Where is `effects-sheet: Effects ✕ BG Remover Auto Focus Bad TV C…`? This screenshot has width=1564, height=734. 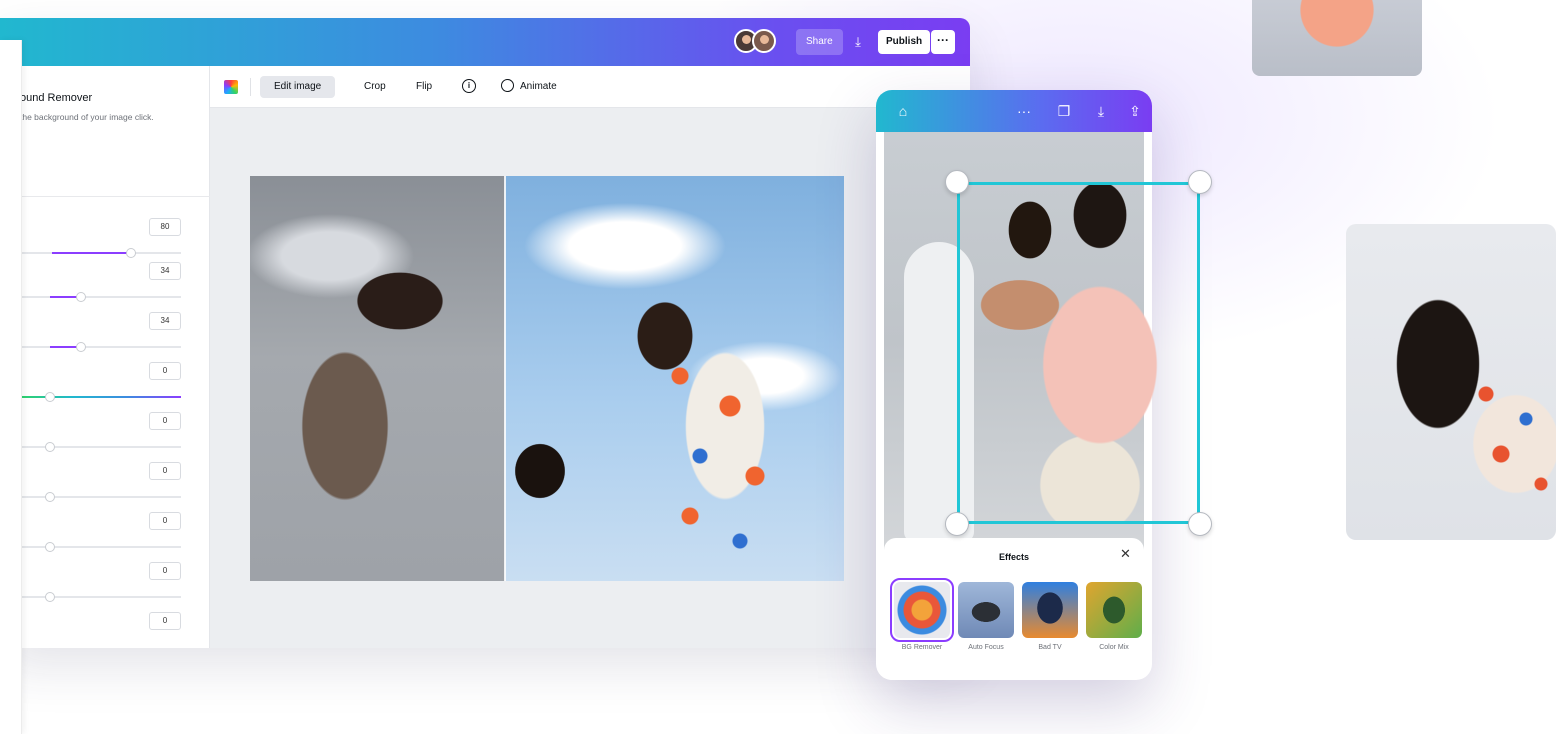
effects-sheet: Effects ✕ BG Remover Auto Focus Bad TV C… is located at coordinates (1014, 608).